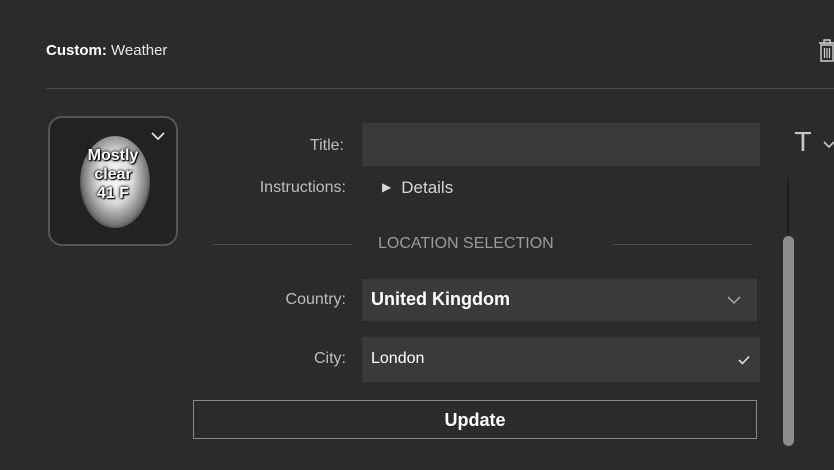  What do you see at coordinates (466, 243) in the screenshot?
I see `location-section-title: LOCATION SELECTION` at bounding box center [466, 243].